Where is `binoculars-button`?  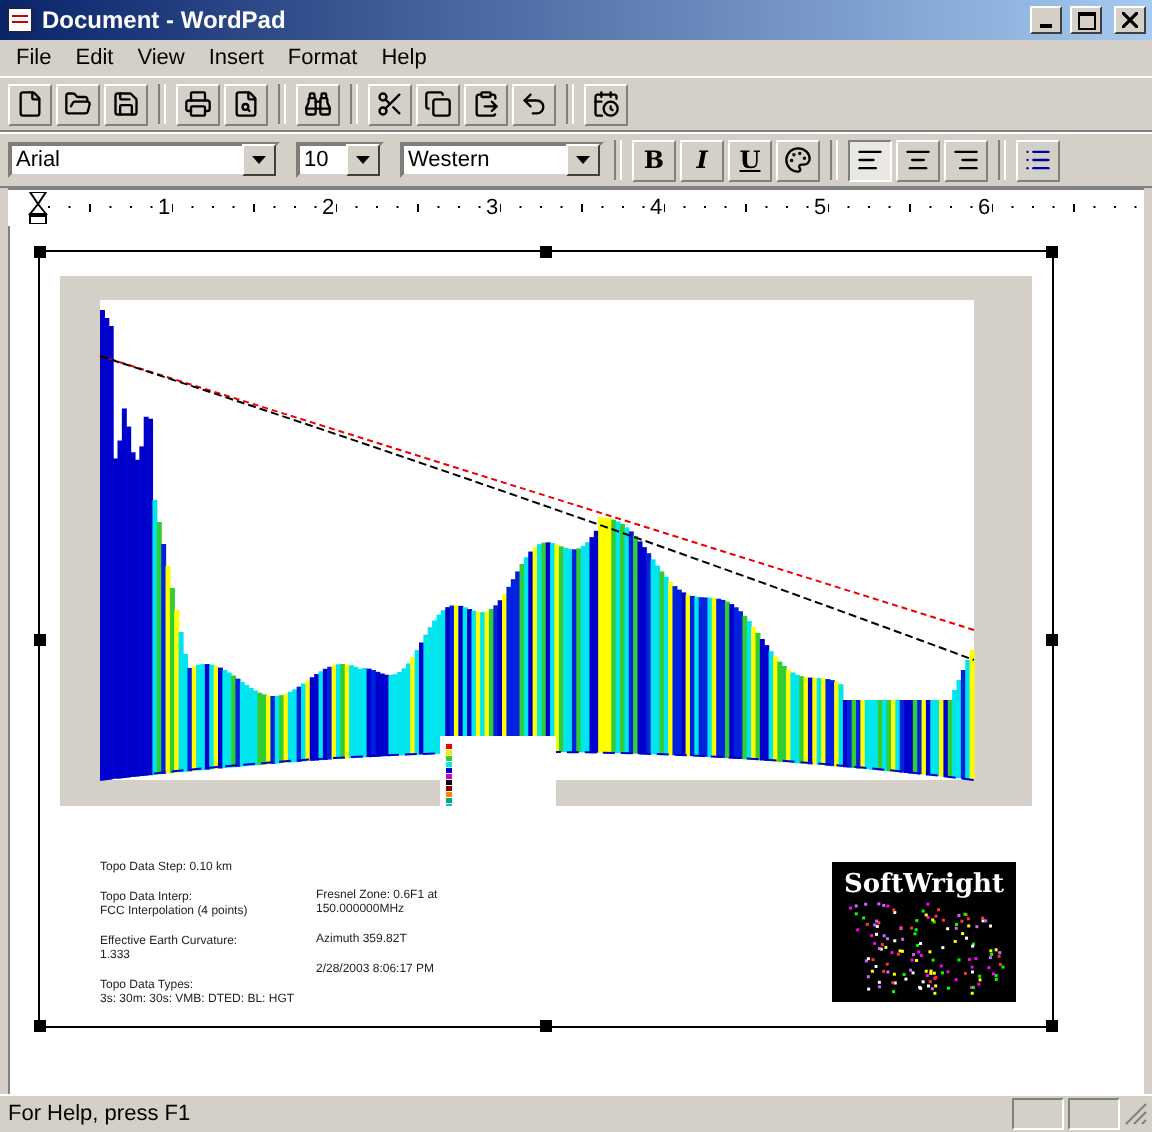
binoculars-button is located at coordinates (318, 104).